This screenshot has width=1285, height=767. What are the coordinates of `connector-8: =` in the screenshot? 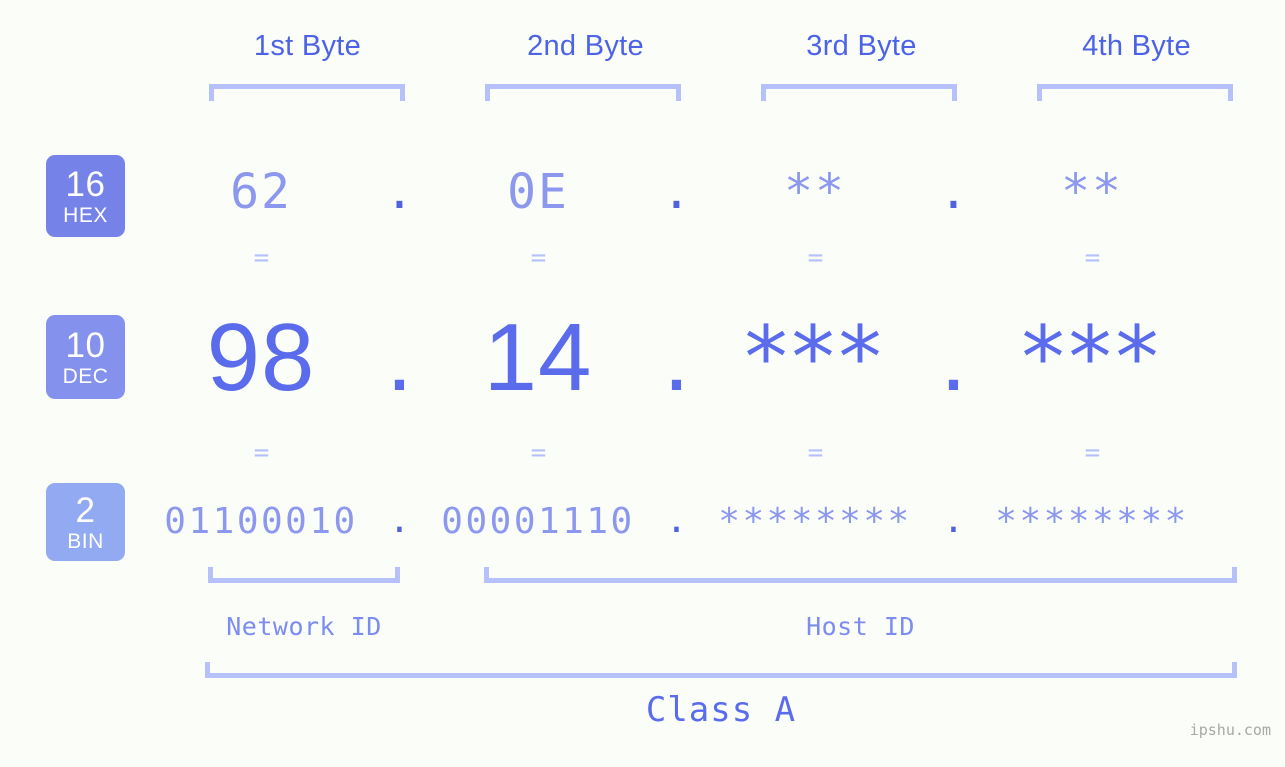 It's located at (1092, 453).